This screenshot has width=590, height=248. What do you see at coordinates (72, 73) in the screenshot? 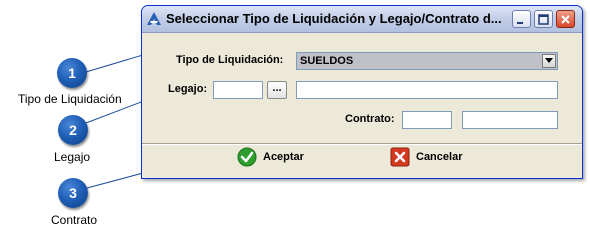
I see `callout-badge-1: 1` at bounding box center [72, 73].